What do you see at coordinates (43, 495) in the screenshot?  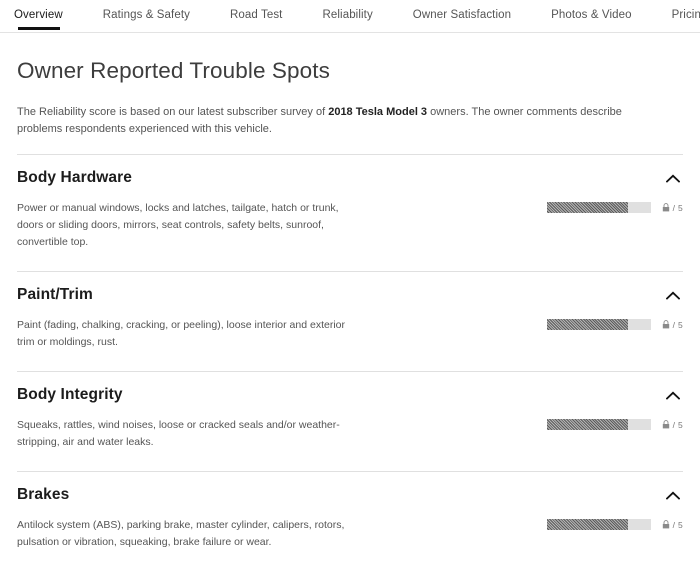 I see `section-title: Brakes` at bounding box center [43, 495].